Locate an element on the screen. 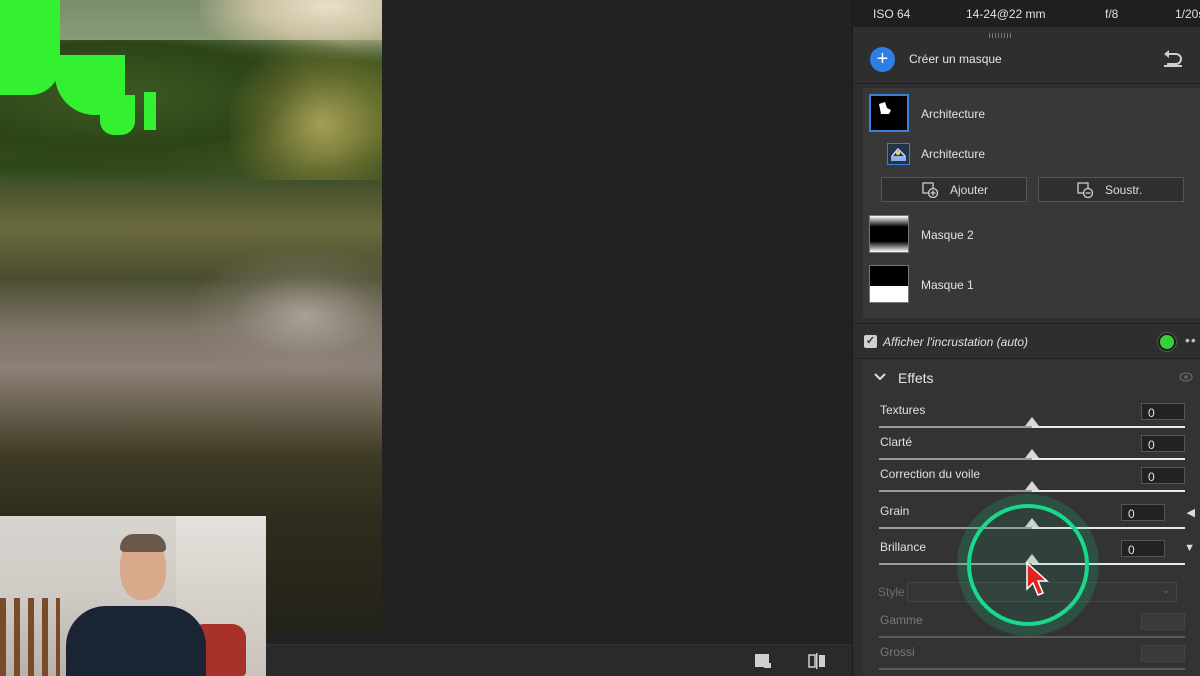 This screenshot has width=1200, height=676. textures-knob is located at coordinates (1032, 421).